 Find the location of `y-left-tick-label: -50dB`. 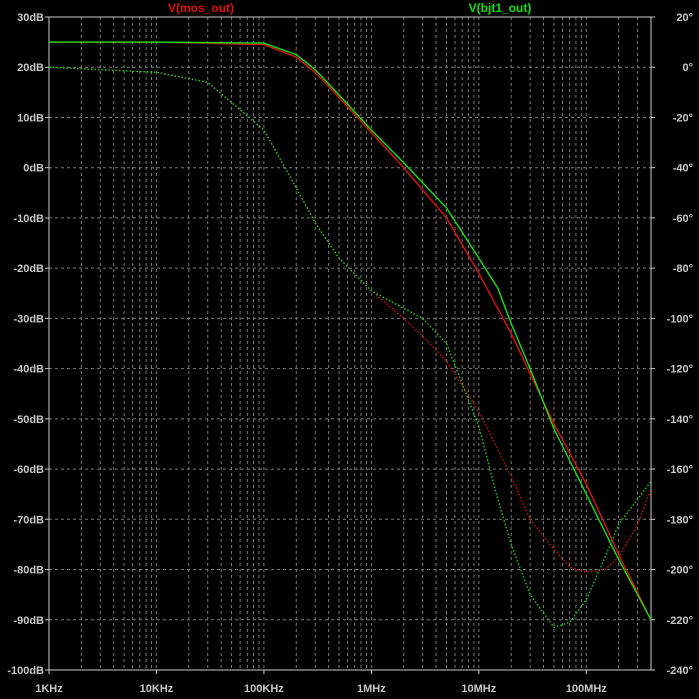

y-left-tick-label: -50dB is located at coordinates (28, 420).